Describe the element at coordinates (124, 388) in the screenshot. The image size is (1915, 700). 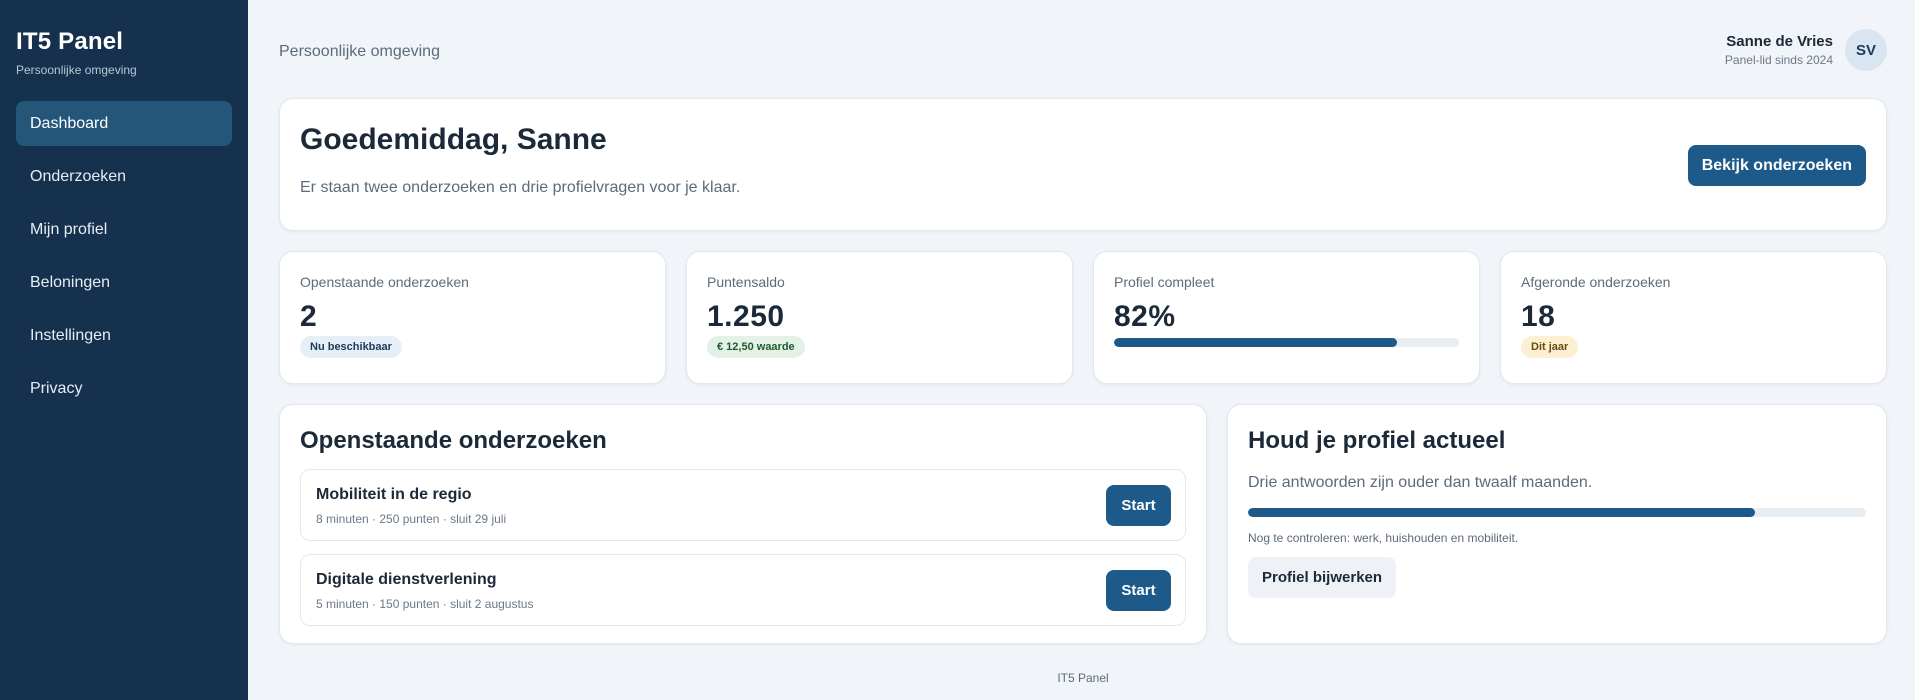
I see `sidebar-item-privacy: Privacy` at that location.